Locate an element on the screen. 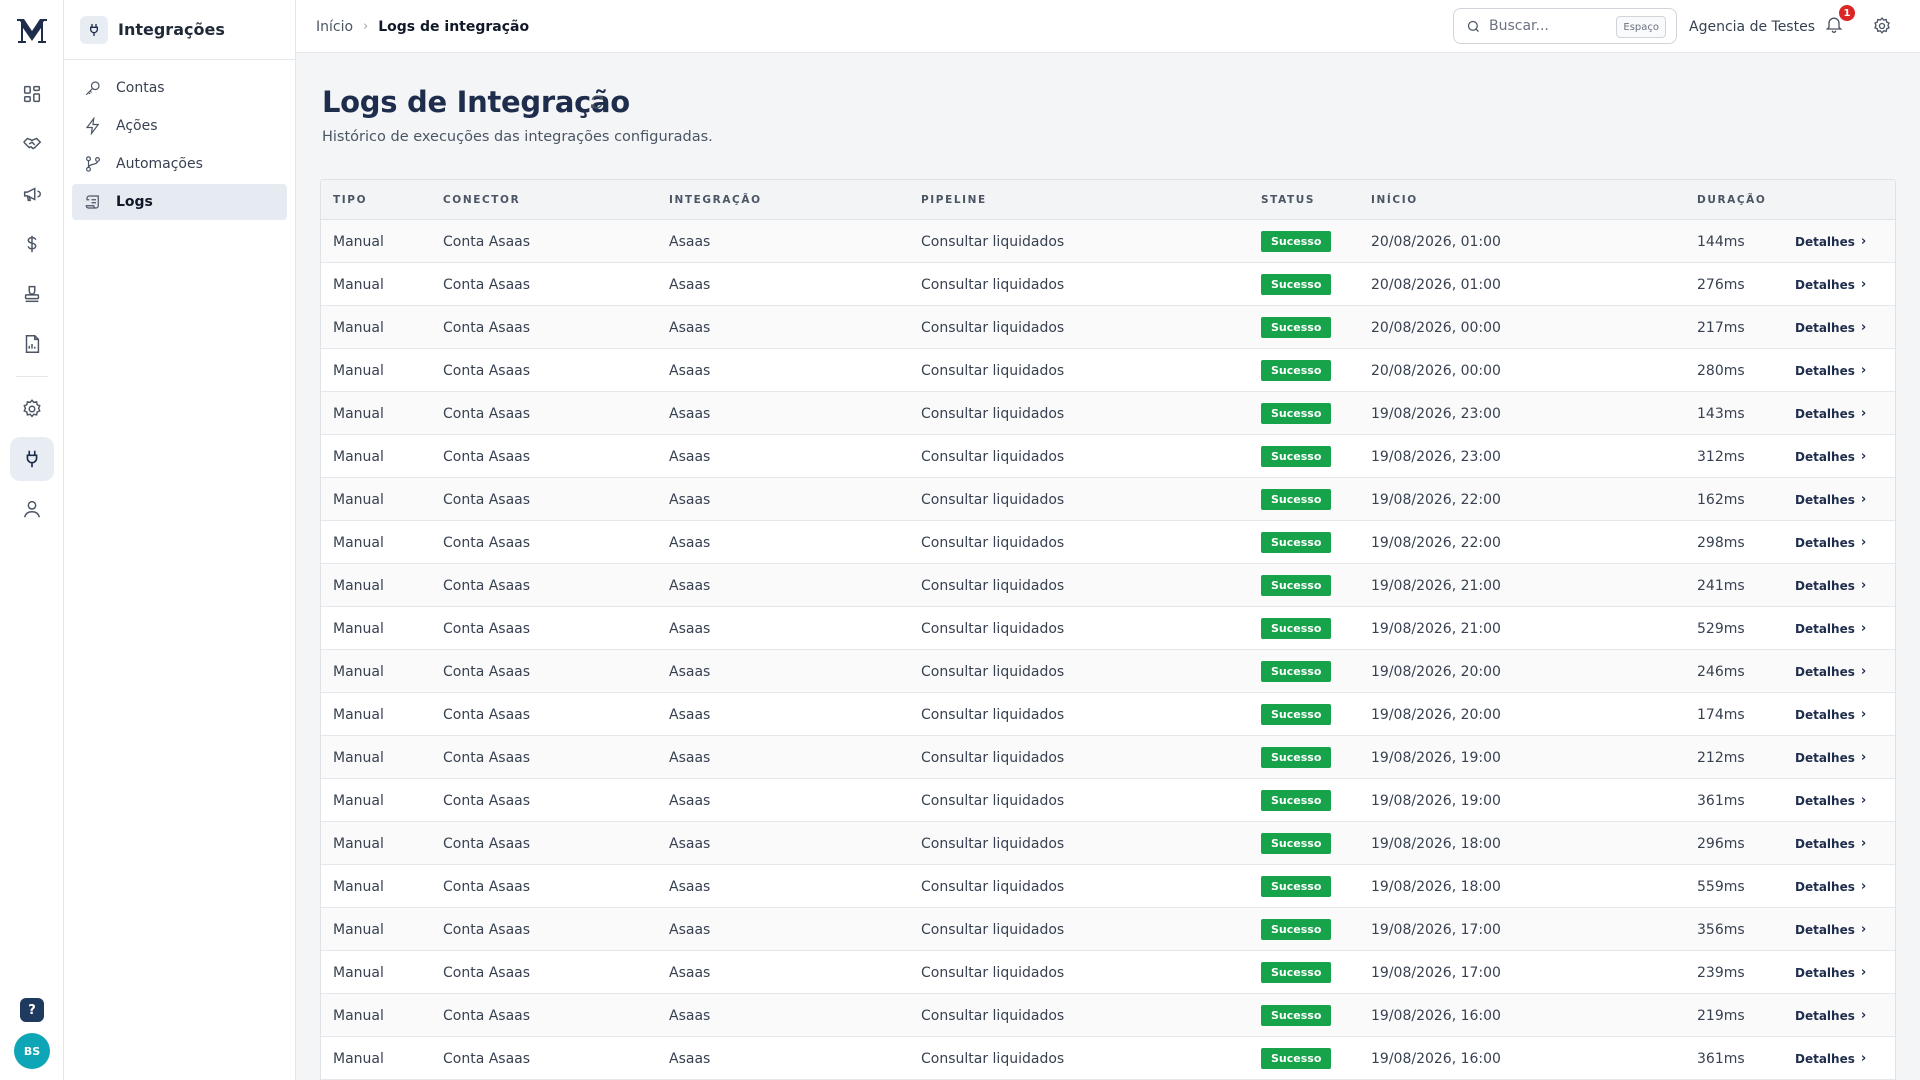  rail-integrations-button is located at coordinates (32, 459).